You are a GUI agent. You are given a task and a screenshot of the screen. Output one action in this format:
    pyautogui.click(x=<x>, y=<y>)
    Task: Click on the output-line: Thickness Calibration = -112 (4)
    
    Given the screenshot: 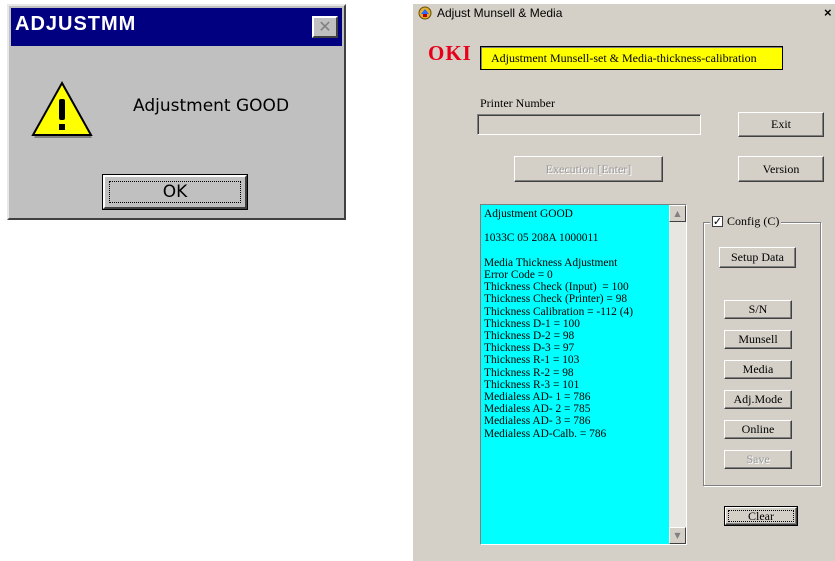 What is the action you would take?
    pyautogui.click(x=558, y=311)
    